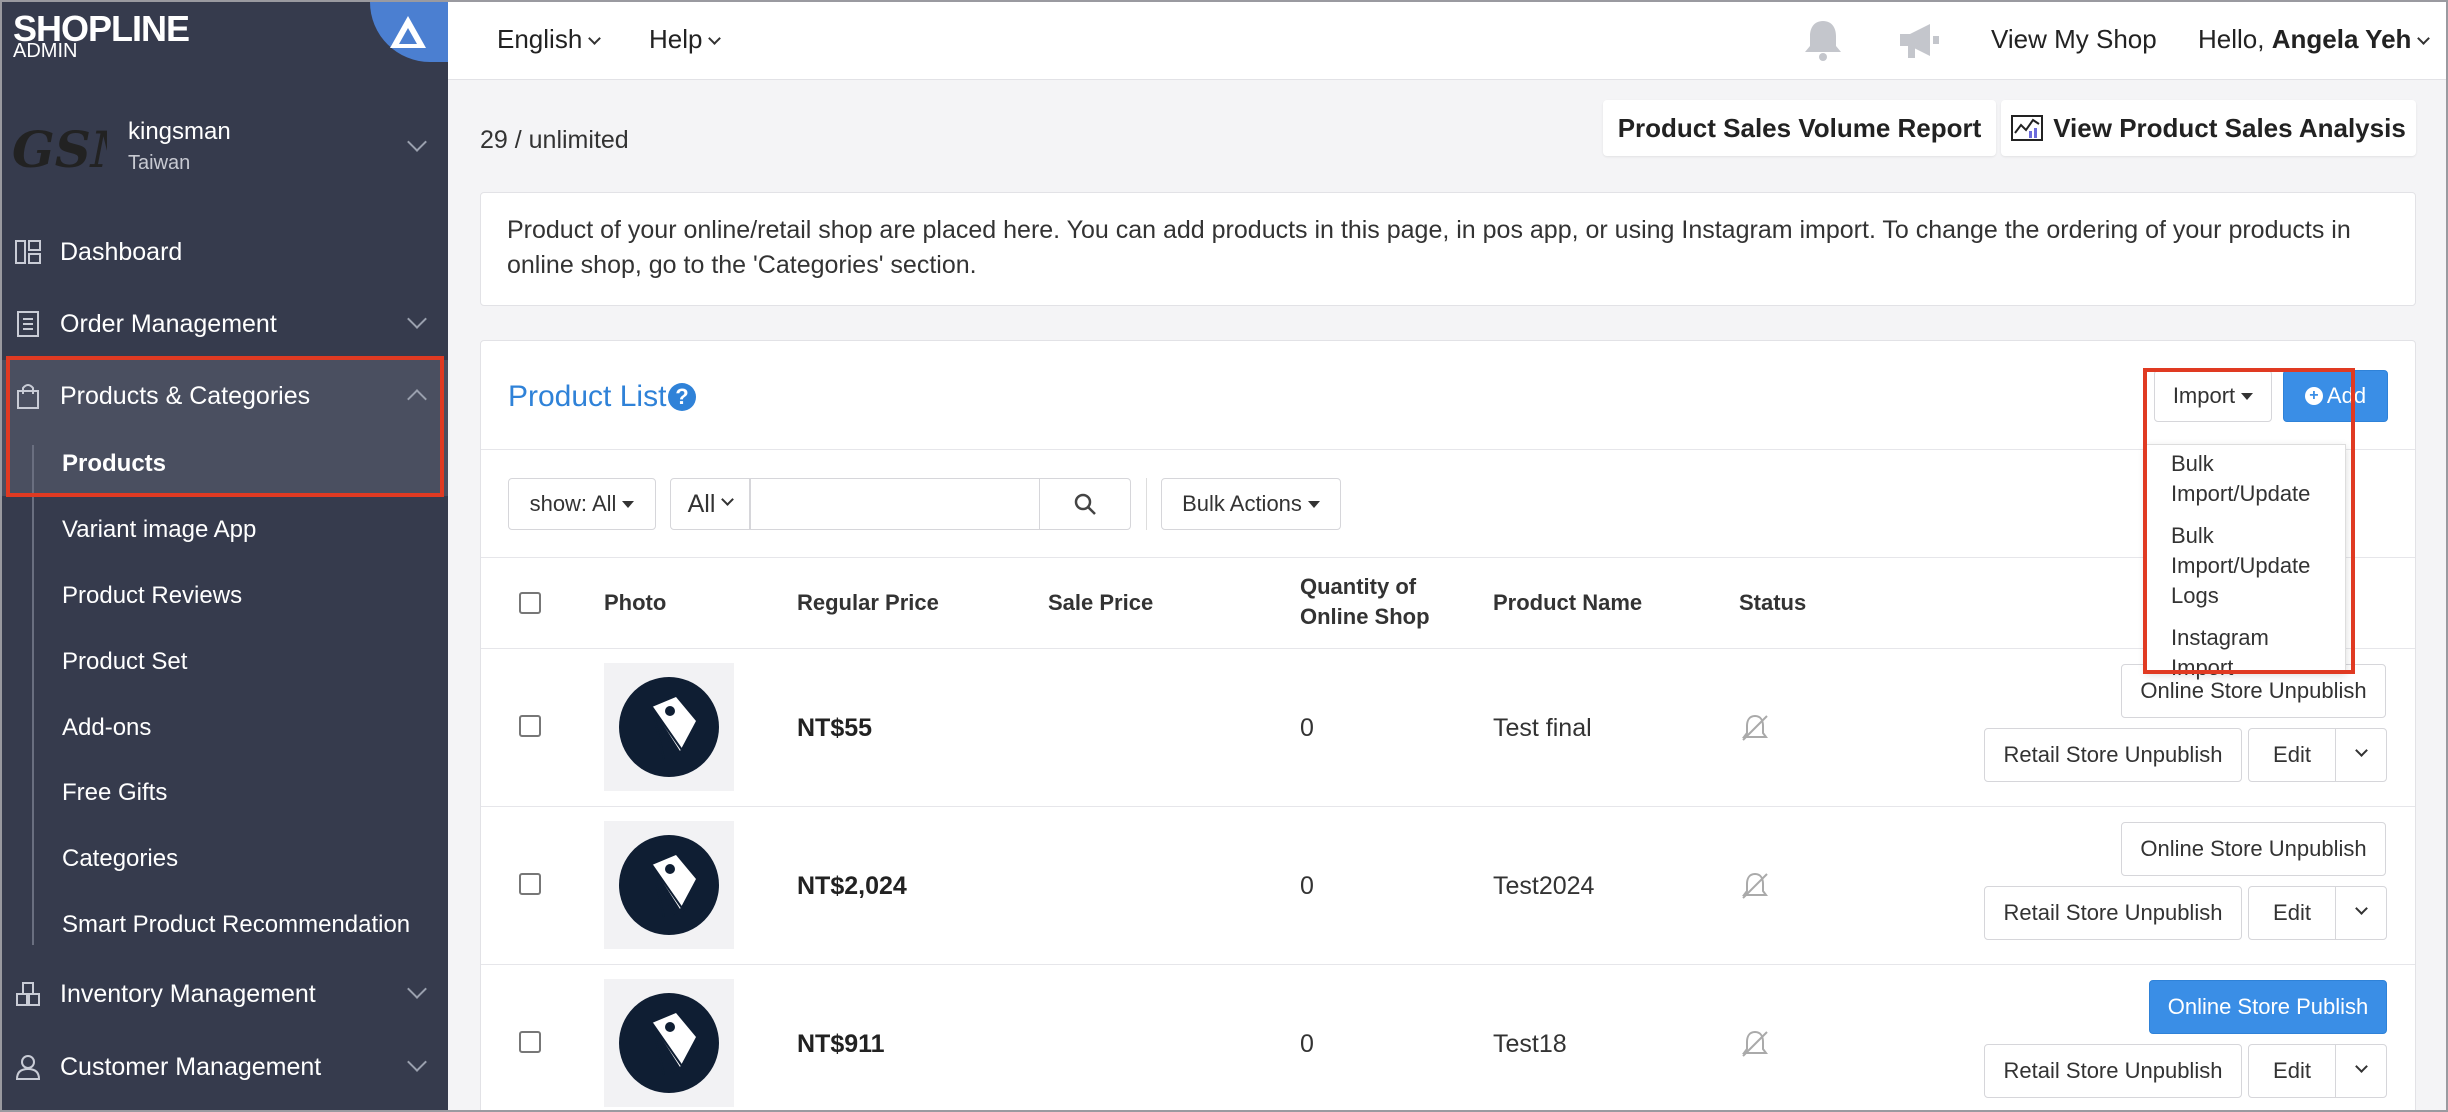 The width and height of the screenshot is (2448, 1112). I want to click on megaphone-icon, so click(1919, 40).